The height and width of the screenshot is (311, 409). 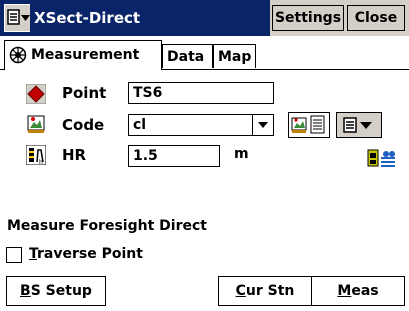 What do you see at coordinates (25, 291) in the screenshot?
I see `bs-setup-accel: B` at bounding box center [25, 291].